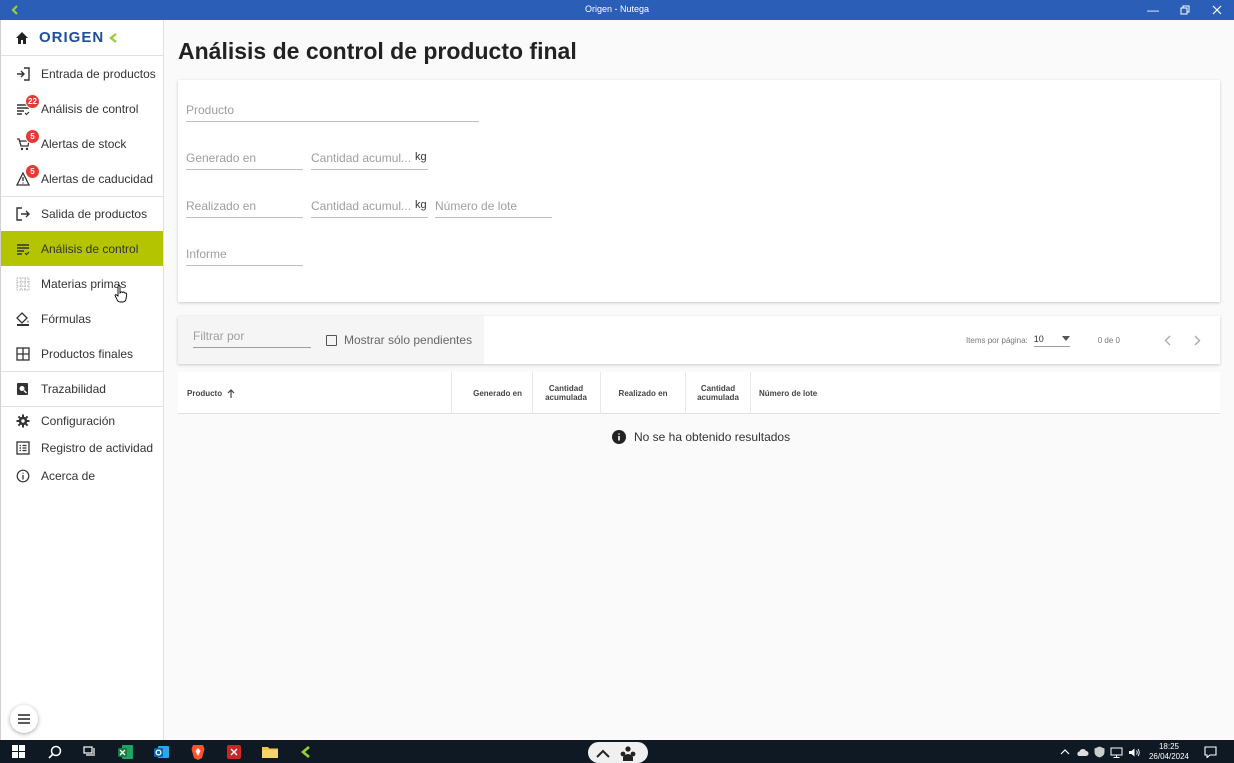 The height and width of the screenshot is (763, 1234). What do you see at coordinates (82, 73) in the screenshot?
I see `sidebar-item-entrada-productos: Entrada de productos` at bounding box center [82, 73].